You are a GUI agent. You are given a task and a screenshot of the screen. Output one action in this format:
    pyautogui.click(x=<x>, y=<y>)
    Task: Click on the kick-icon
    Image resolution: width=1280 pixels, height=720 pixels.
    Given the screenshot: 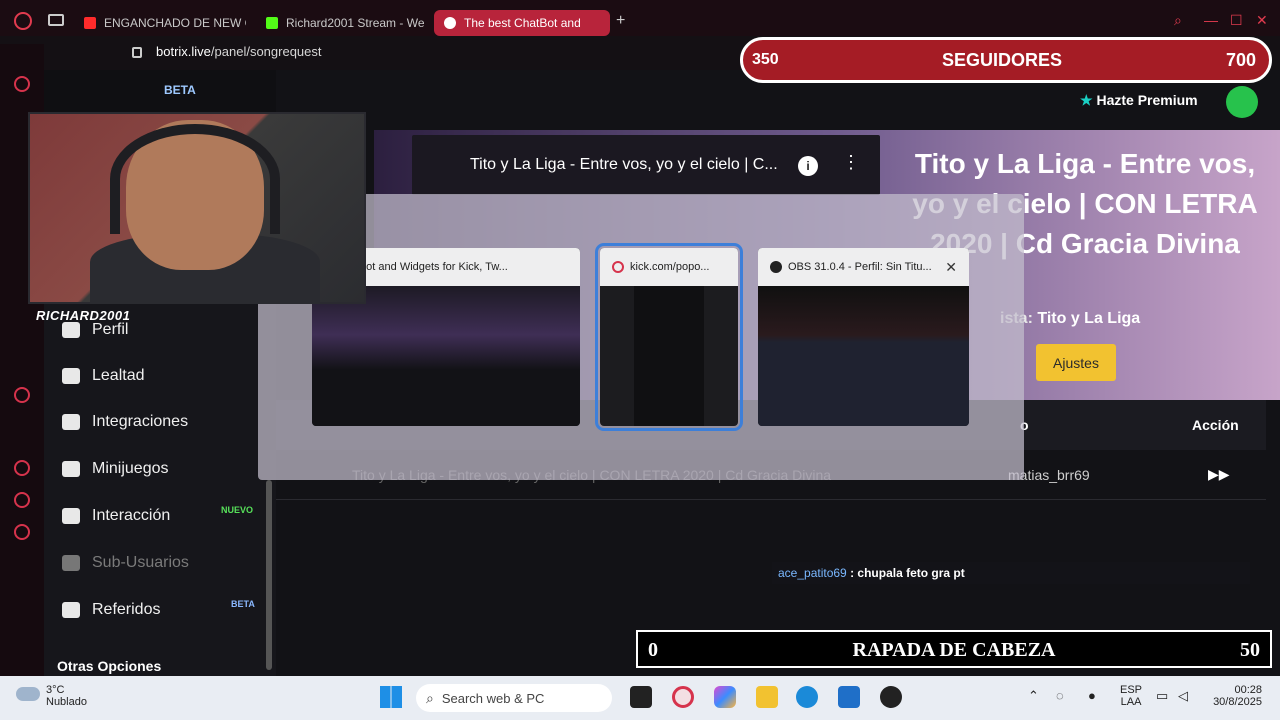 What is the action you would take?
    pyautogui.click(x=272, y=23)
    